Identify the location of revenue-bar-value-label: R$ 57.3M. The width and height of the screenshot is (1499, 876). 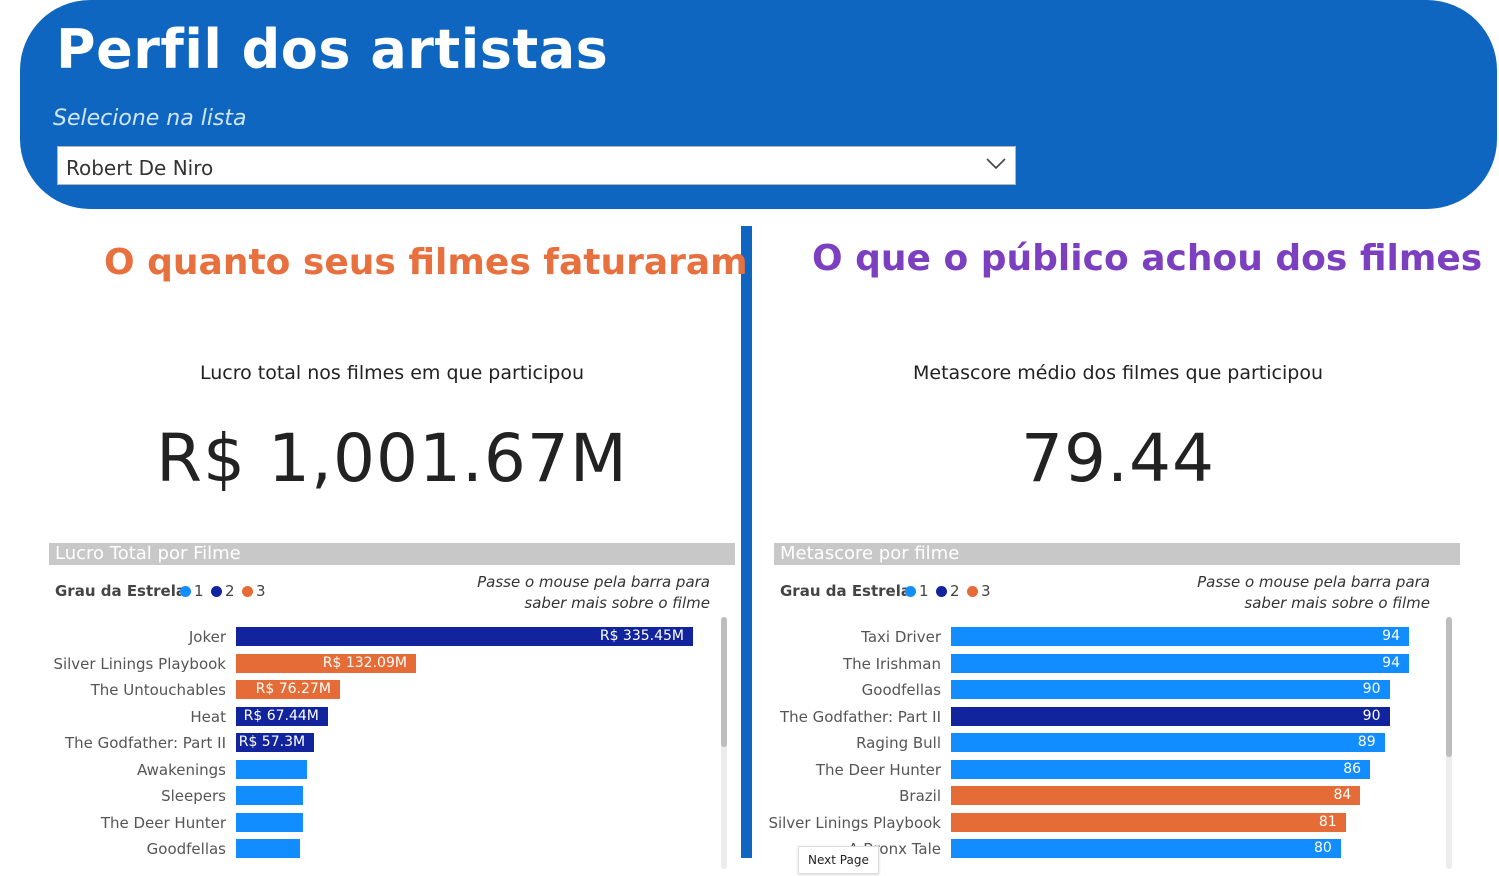
(272, 742).